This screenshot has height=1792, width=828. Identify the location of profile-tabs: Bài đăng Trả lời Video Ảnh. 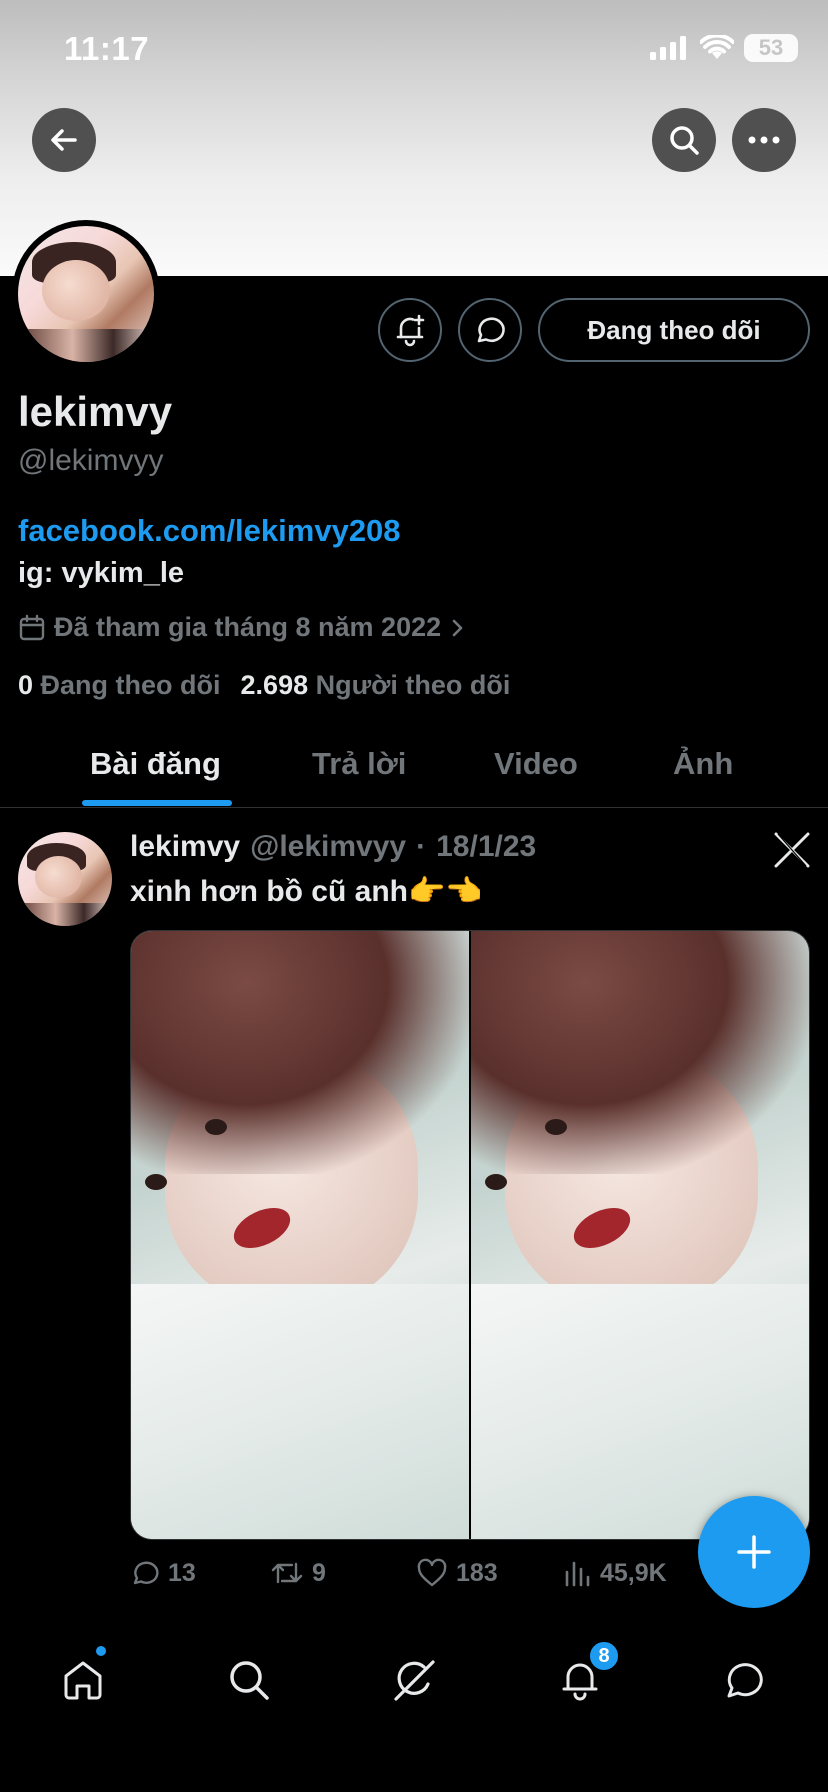
(414, 767).